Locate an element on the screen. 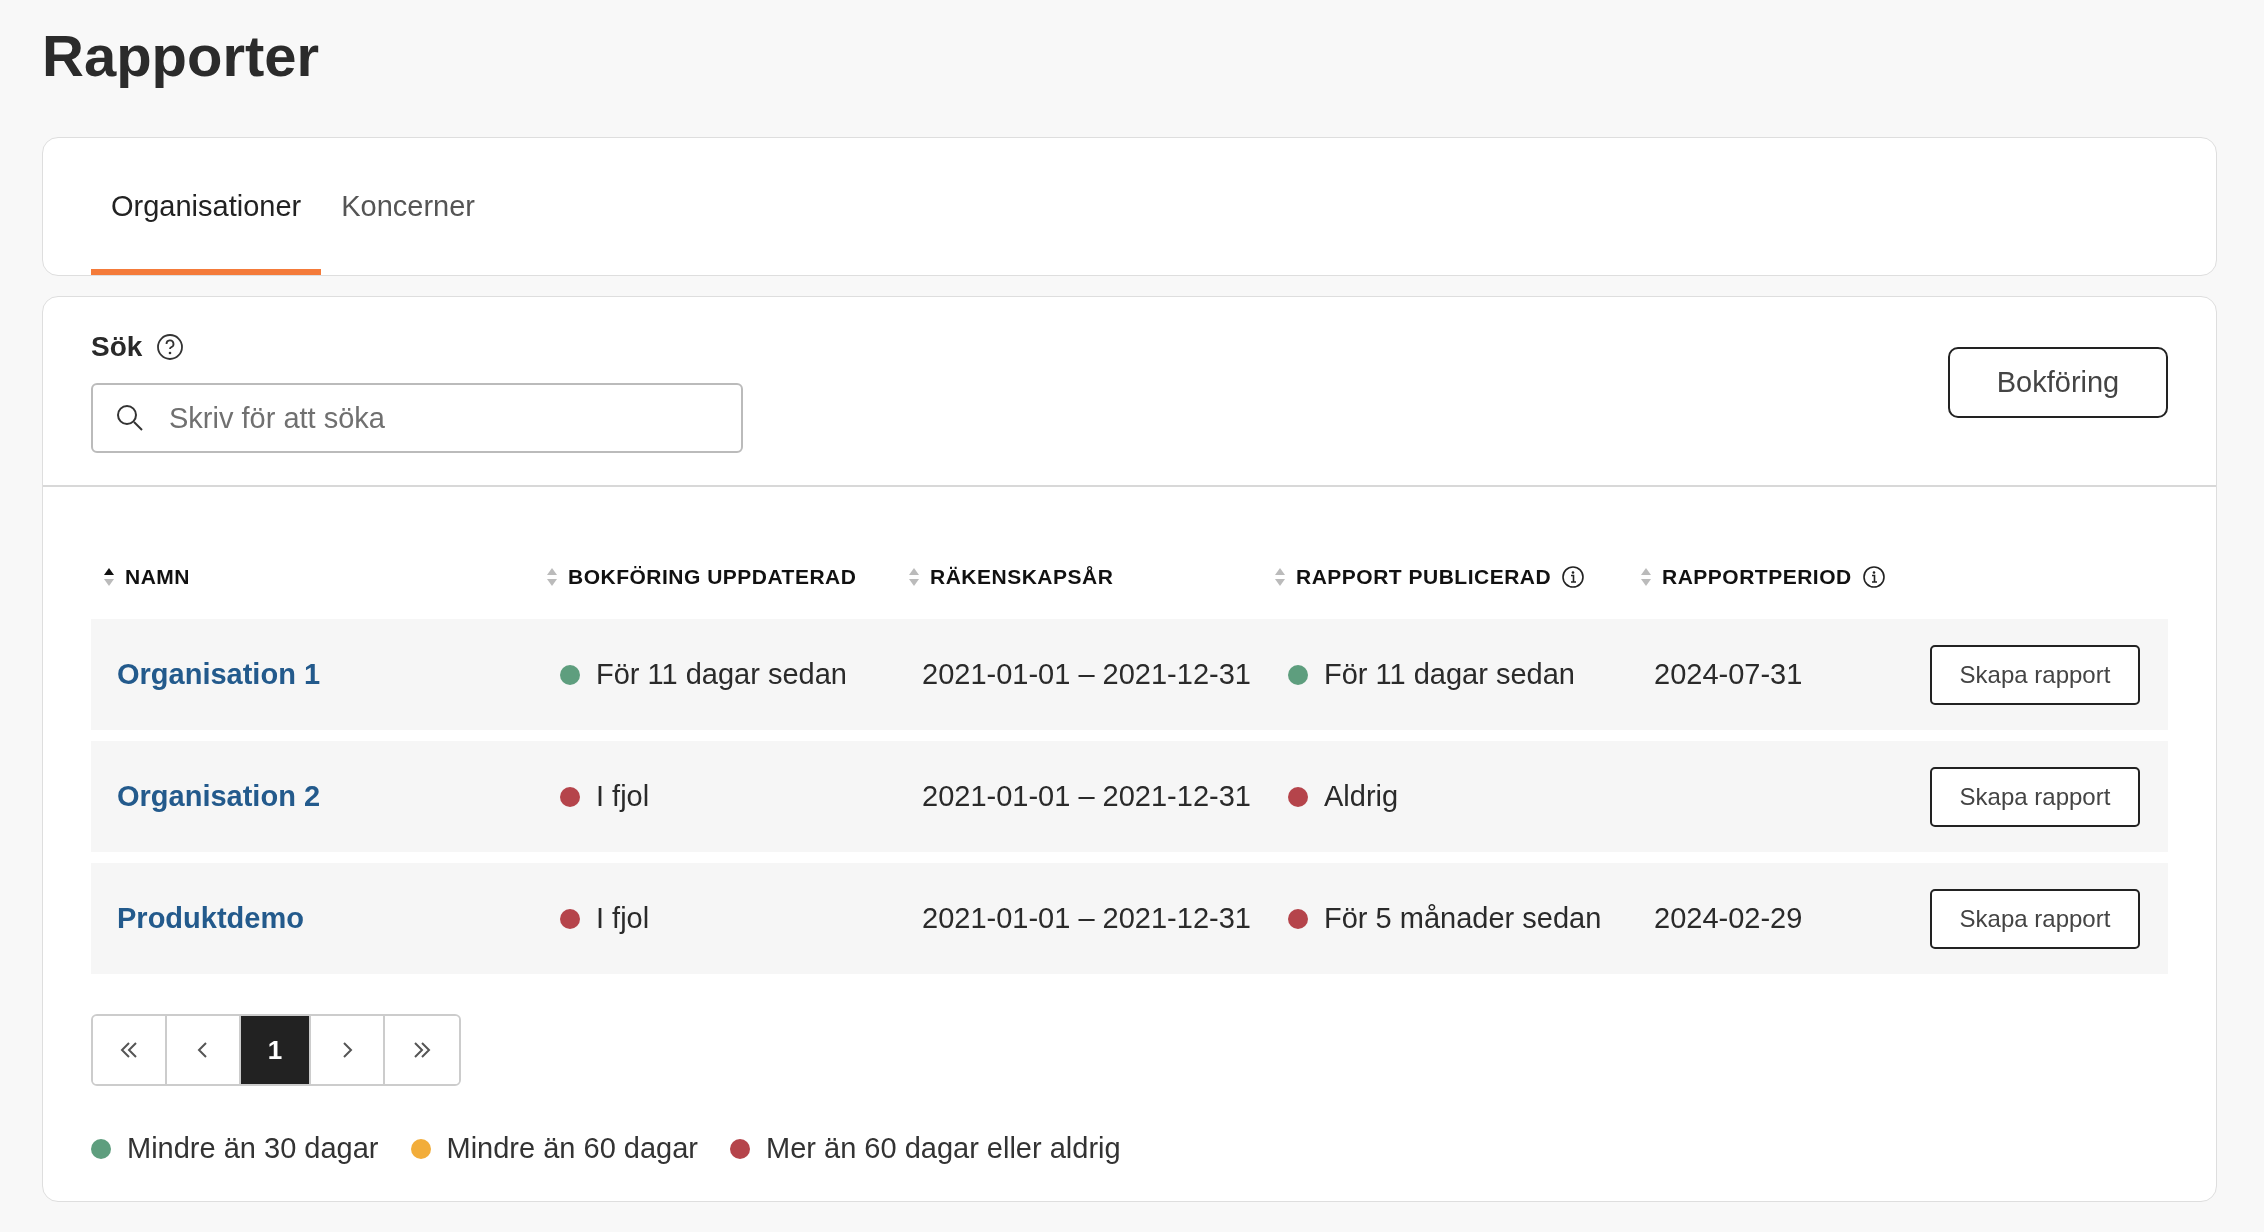  page-title: Rapporter is located at coordinates (181, 55).